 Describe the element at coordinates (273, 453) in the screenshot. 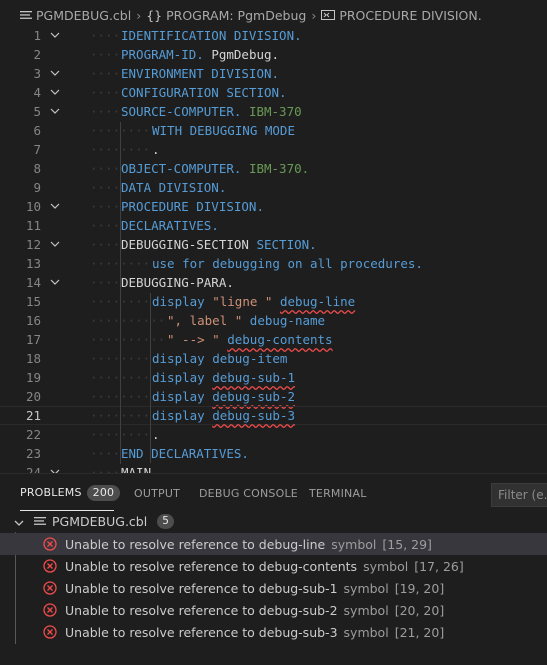

I see `code-line: 23 END DECLARATIVES. ····` at that location.